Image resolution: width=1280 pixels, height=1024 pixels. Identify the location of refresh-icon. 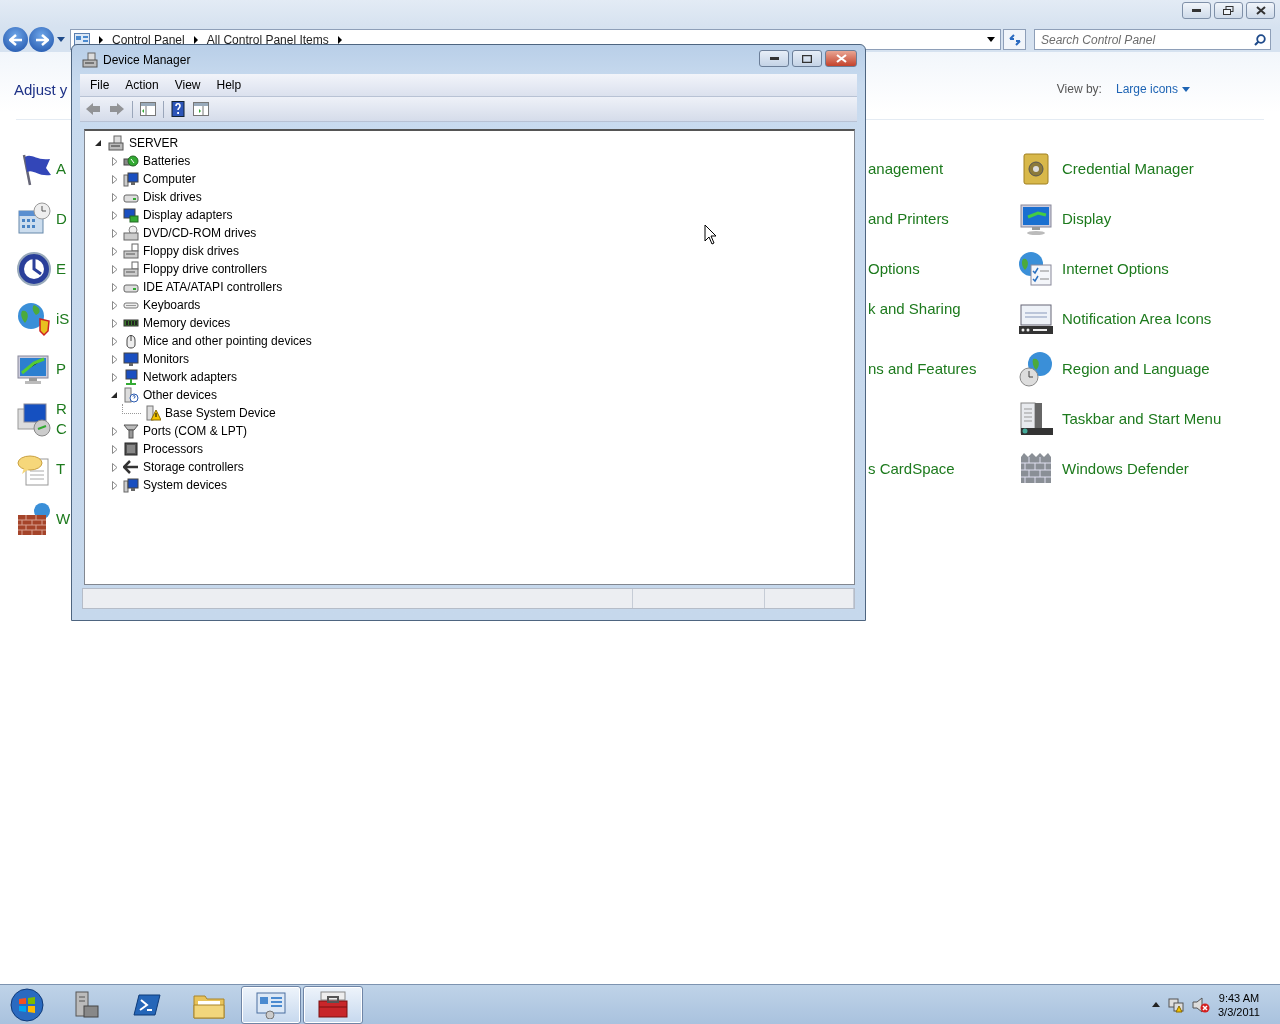
(1014, 39).